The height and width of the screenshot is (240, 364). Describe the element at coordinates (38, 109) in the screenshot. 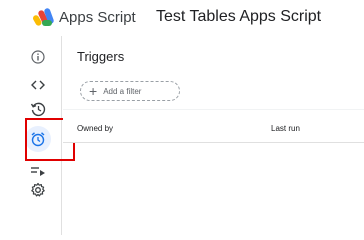

I see `history-icon` at that location.